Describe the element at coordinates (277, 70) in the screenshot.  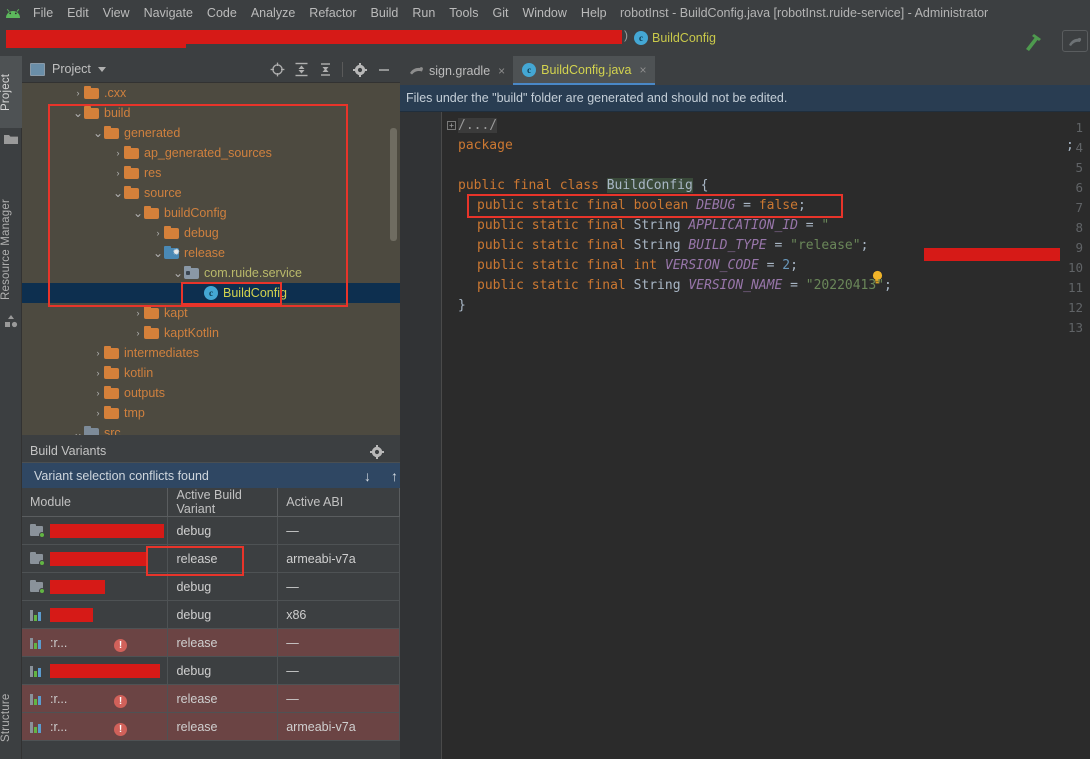
I see `locate-icon` at that location.